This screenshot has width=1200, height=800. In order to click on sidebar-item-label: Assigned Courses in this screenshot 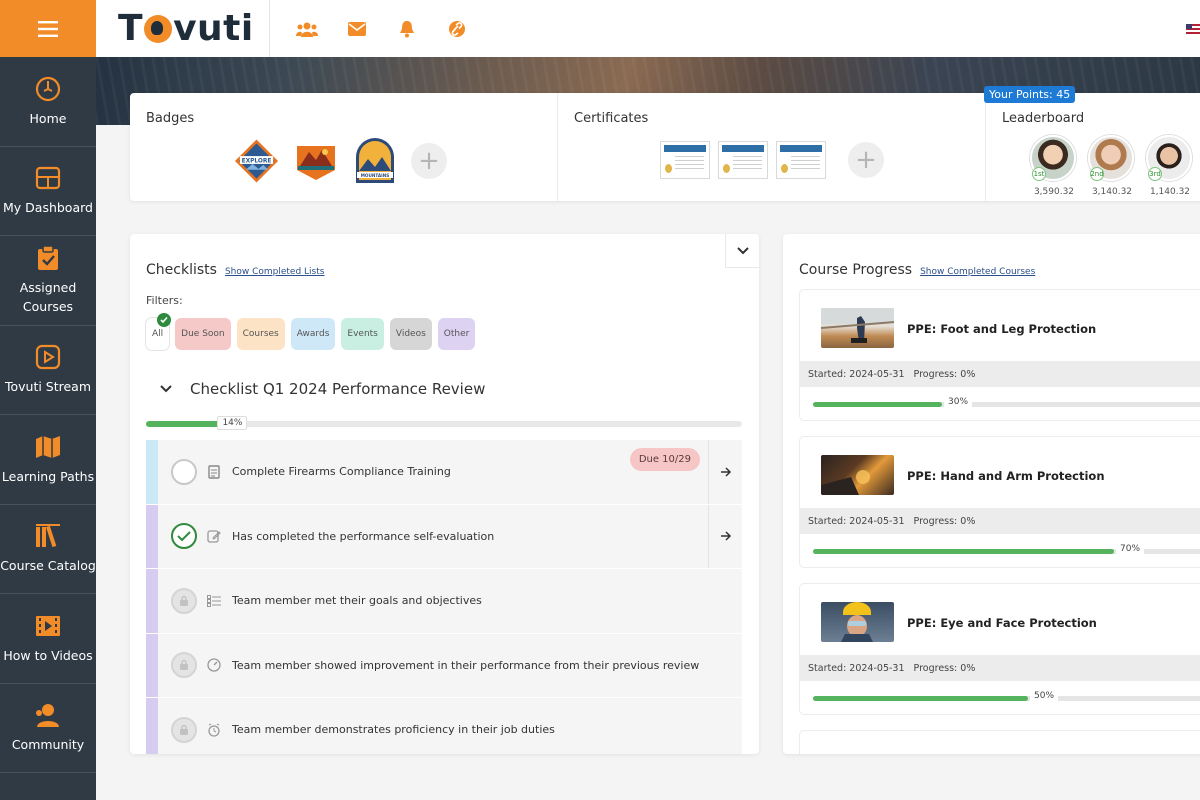, I will do `click(48, 297)`.